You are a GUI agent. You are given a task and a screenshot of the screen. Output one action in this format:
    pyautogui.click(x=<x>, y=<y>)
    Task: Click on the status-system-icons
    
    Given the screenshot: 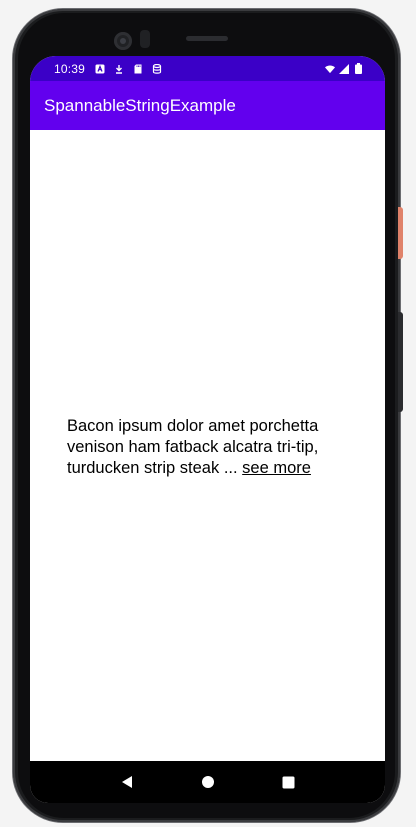 What is the action you would take?
    pyautogui.click(x=344, y=68)
    